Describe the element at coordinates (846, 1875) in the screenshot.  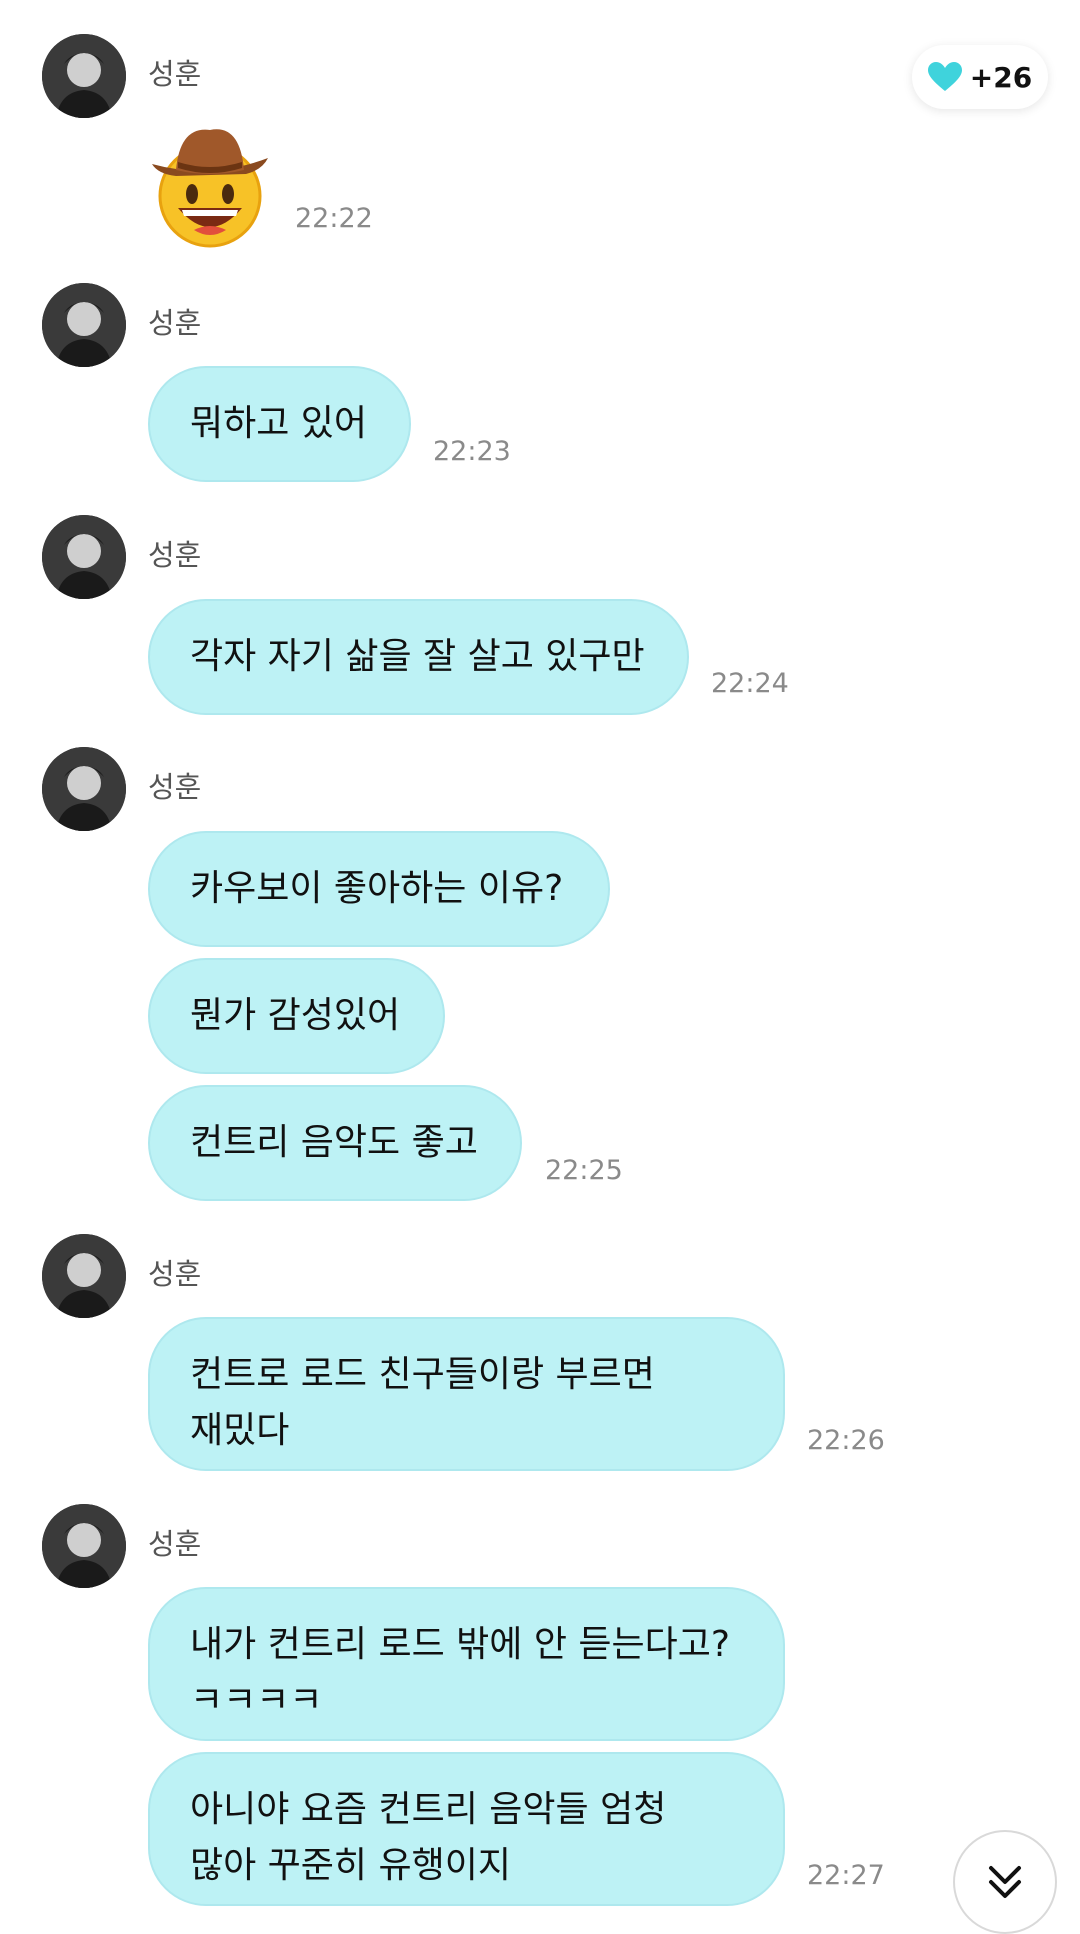
I see `message-time: 22:27` at that location.